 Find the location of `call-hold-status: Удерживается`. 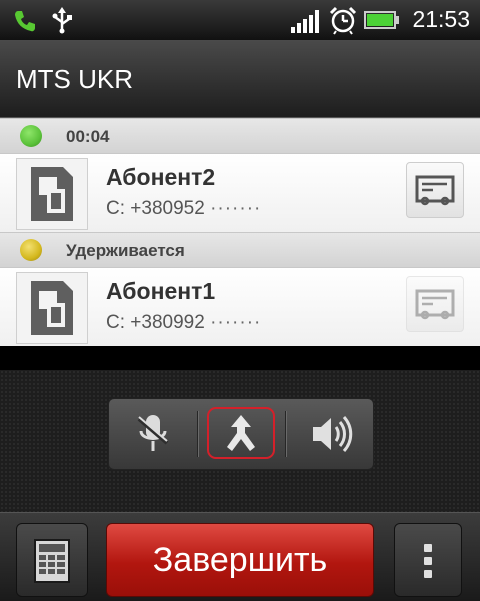

call-hold-status: Удерживается is located at coordinates (125, 250).